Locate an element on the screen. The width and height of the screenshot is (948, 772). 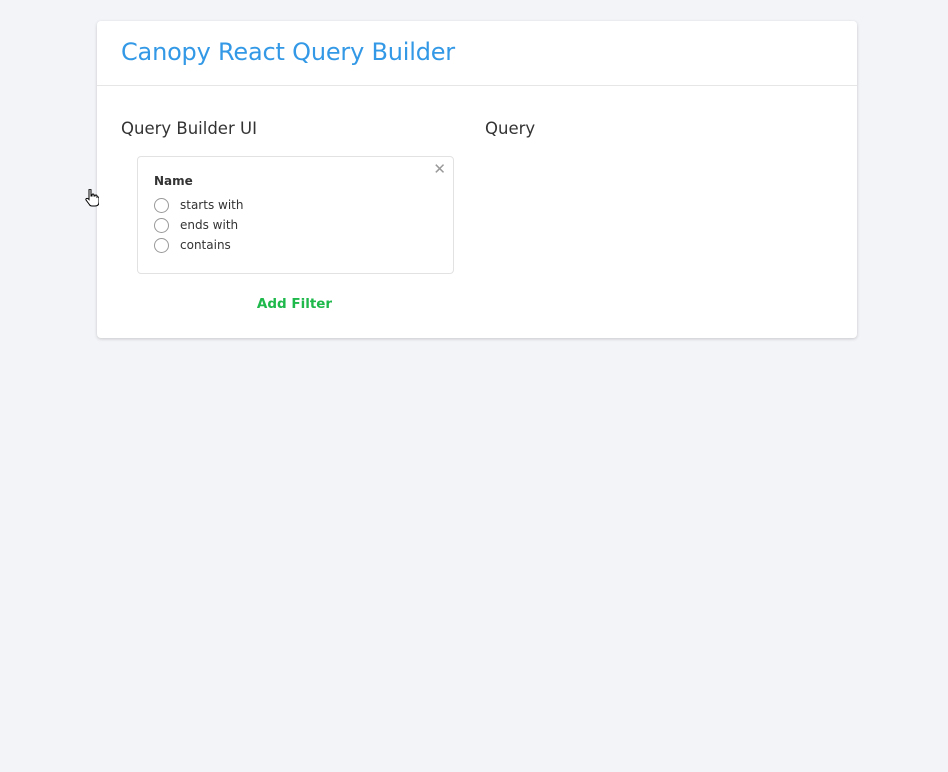
radio-label: ends with is located at coordinates (209, 225).